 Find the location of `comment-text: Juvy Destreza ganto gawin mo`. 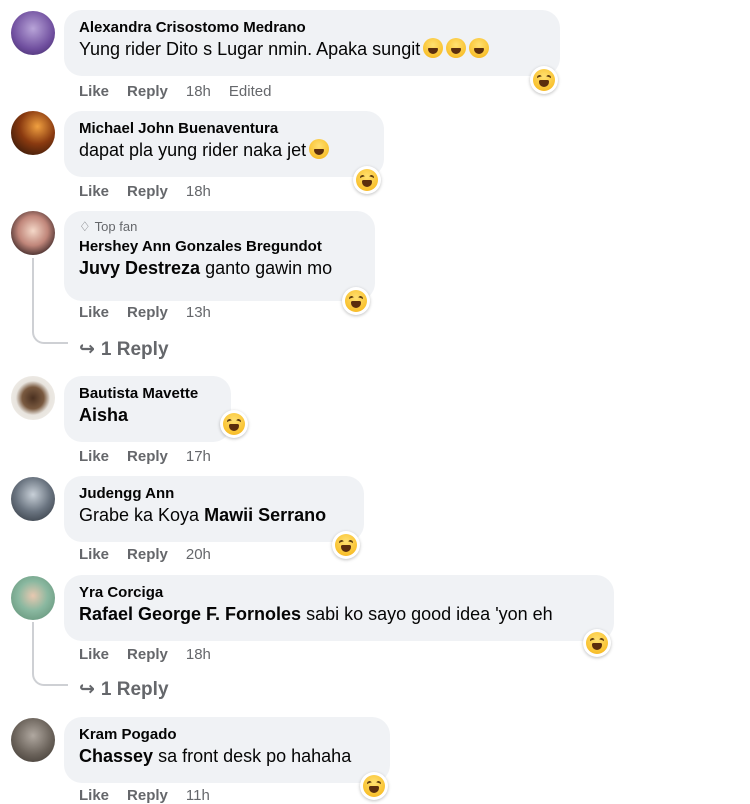

comment-text: Juvy Destreza ganto gawin mo is located at coordinates (220, 268).